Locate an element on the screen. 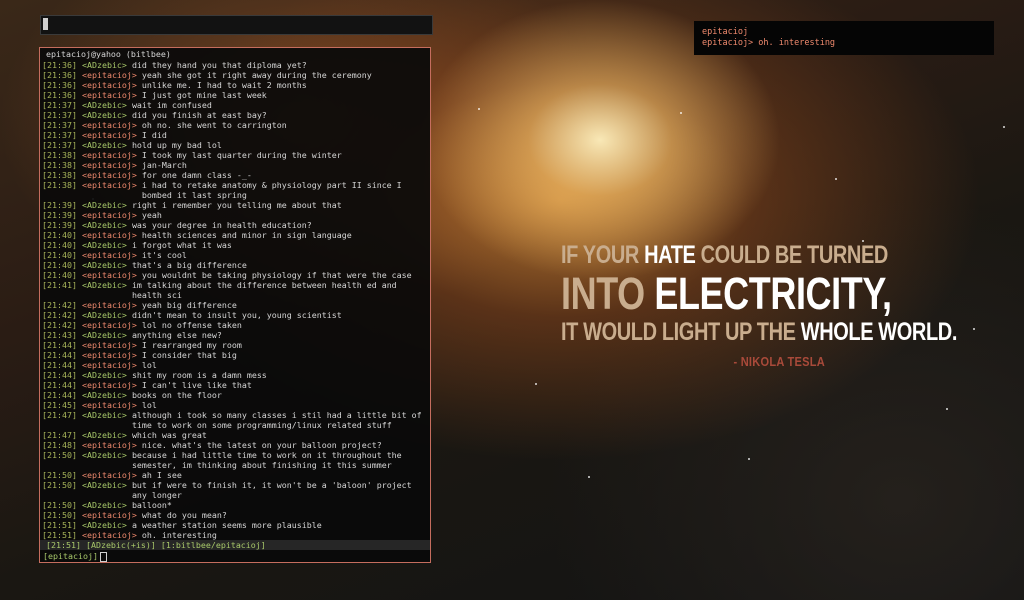  chat-message: [21:51] <epitacioj> oh. interesting is located at coordinates (235, 535).